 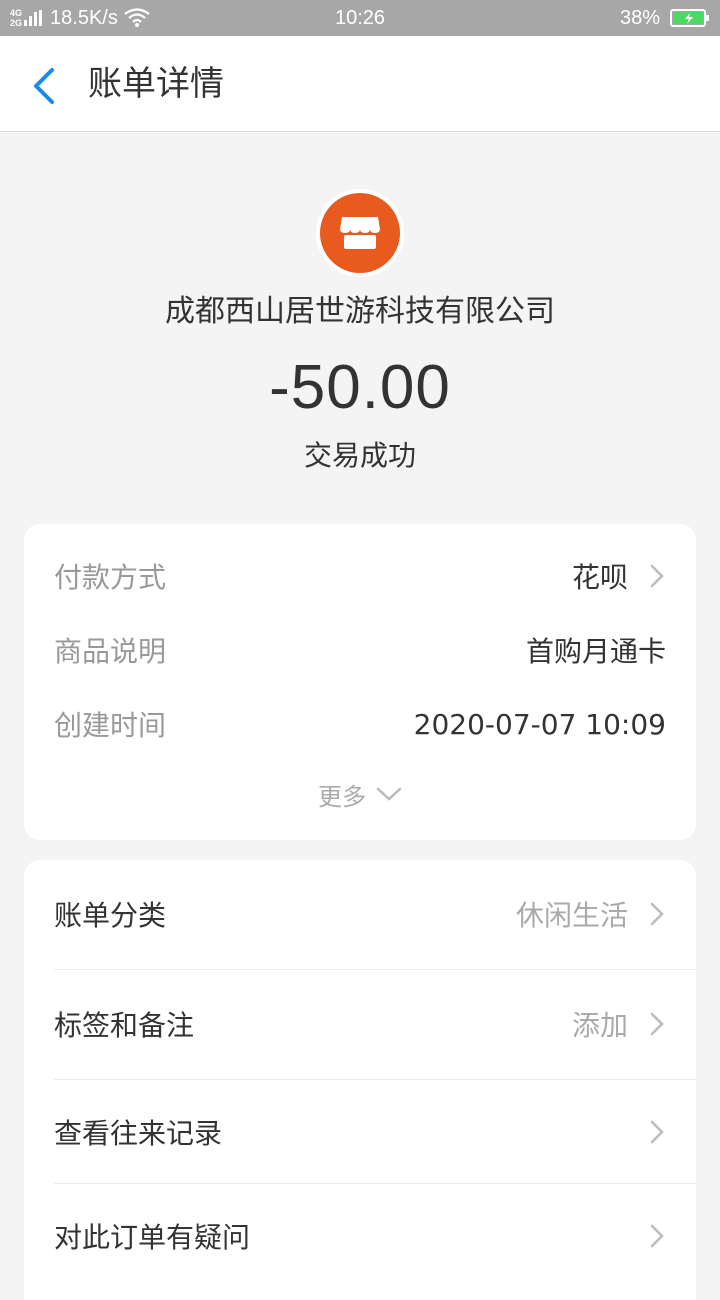 What do you see at coordinates (152, 1237) in the screenshot?
I see `order-question-label: 对此订单有疑问` at bounding box center [152, 1237].